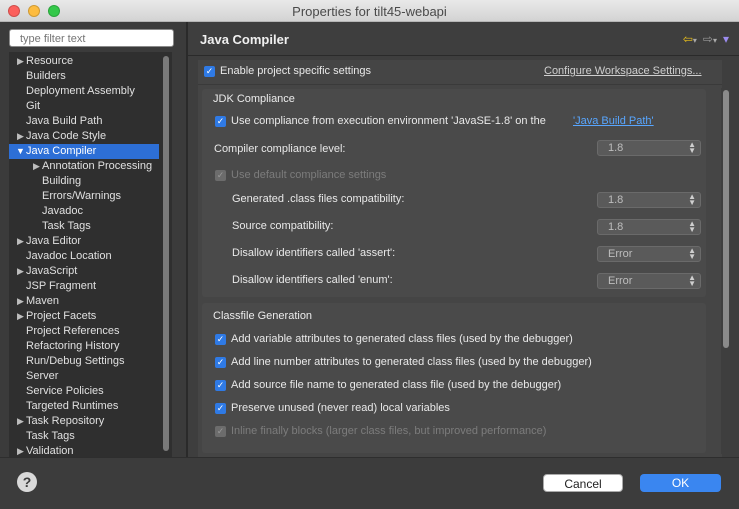 This screenshot has width=739, height=509. What do you see at coordinates (75, 361) in the screenshot?
I see `tree-item-label: Run/Debug Settings` at bounding box center [75, 361].